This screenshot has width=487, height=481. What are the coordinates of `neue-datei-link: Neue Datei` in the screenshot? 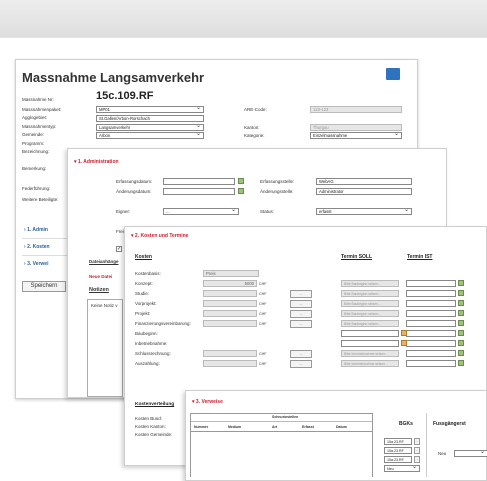 It's located at (100, 276).